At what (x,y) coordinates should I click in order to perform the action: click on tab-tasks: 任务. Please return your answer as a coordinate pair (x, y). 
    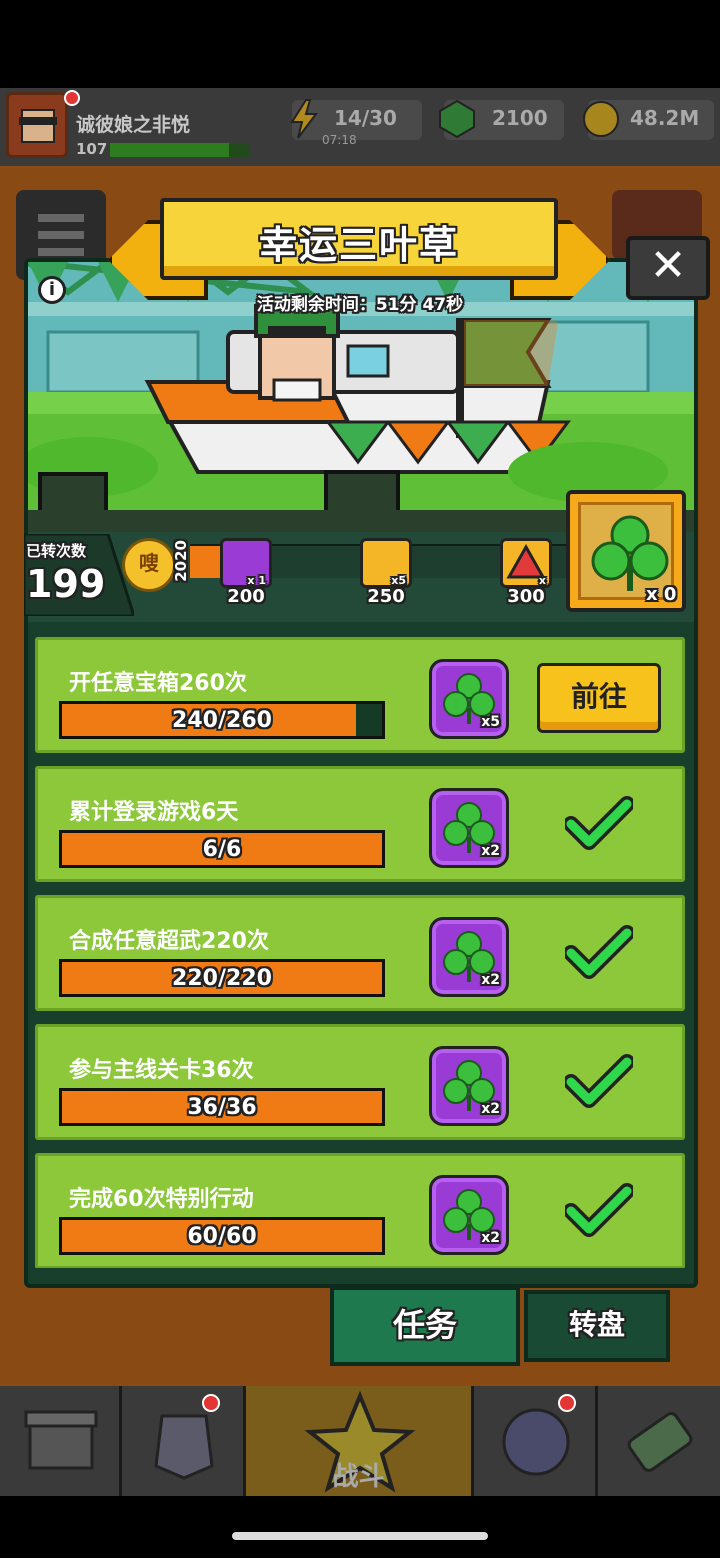
    Looking at the image, I should click on (425, 1326).